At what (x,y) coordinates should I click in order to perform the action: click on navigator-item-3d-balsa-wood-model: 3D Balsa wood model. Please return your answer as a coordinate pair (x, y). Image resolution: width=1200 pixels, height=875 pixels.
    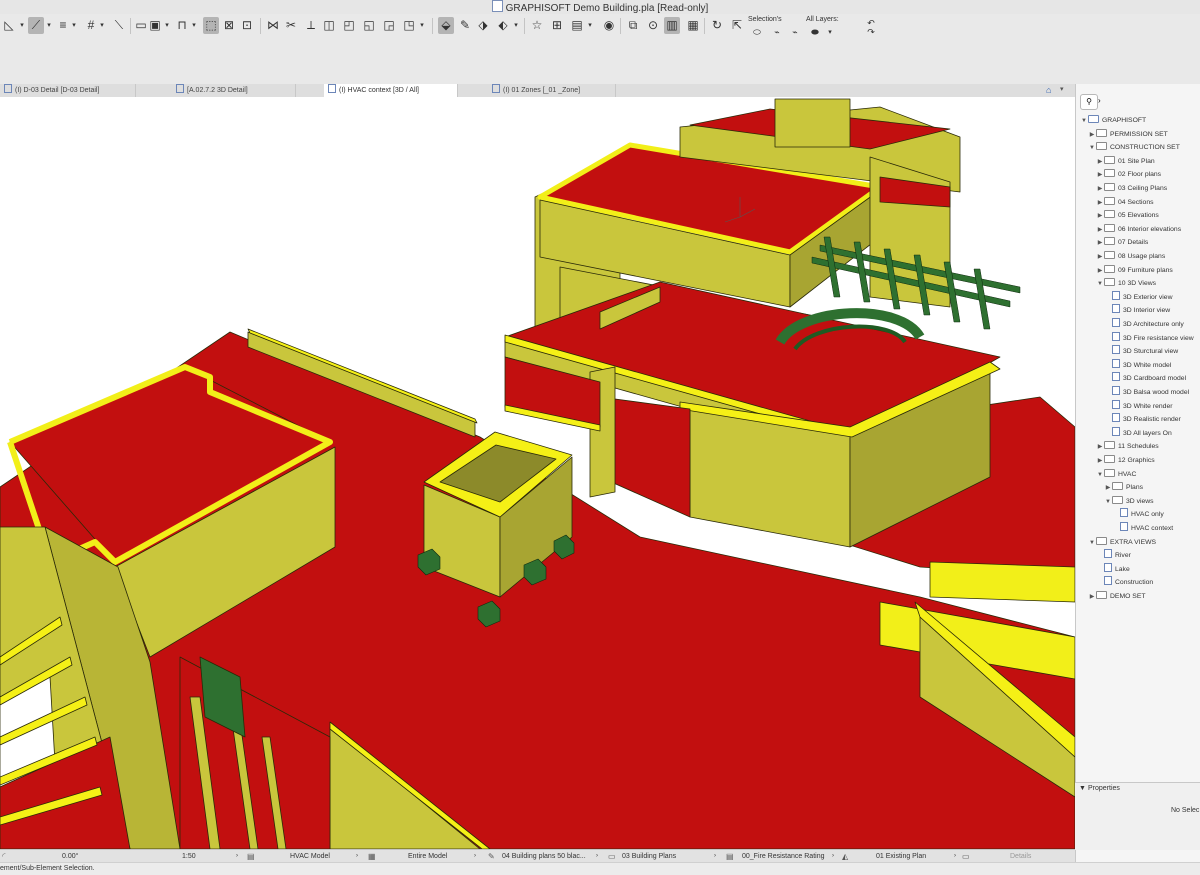
    Looking at the image, I should click on (1146, 392).